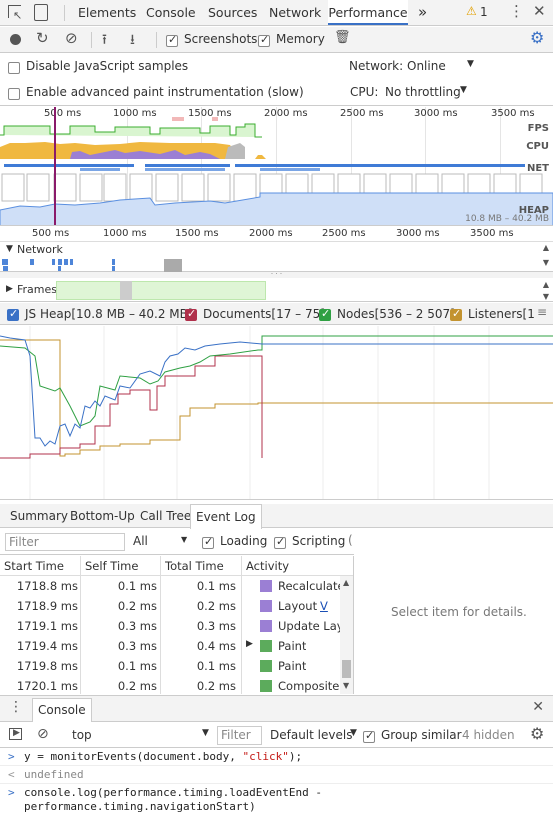 Image resolution: width=553 pixels, height=819 pixels. What do you see at coordinates (276, 257) in the screenshot?
I see `network-track: ▼ Network ▲ ▼` at bounding box center [276, 257].